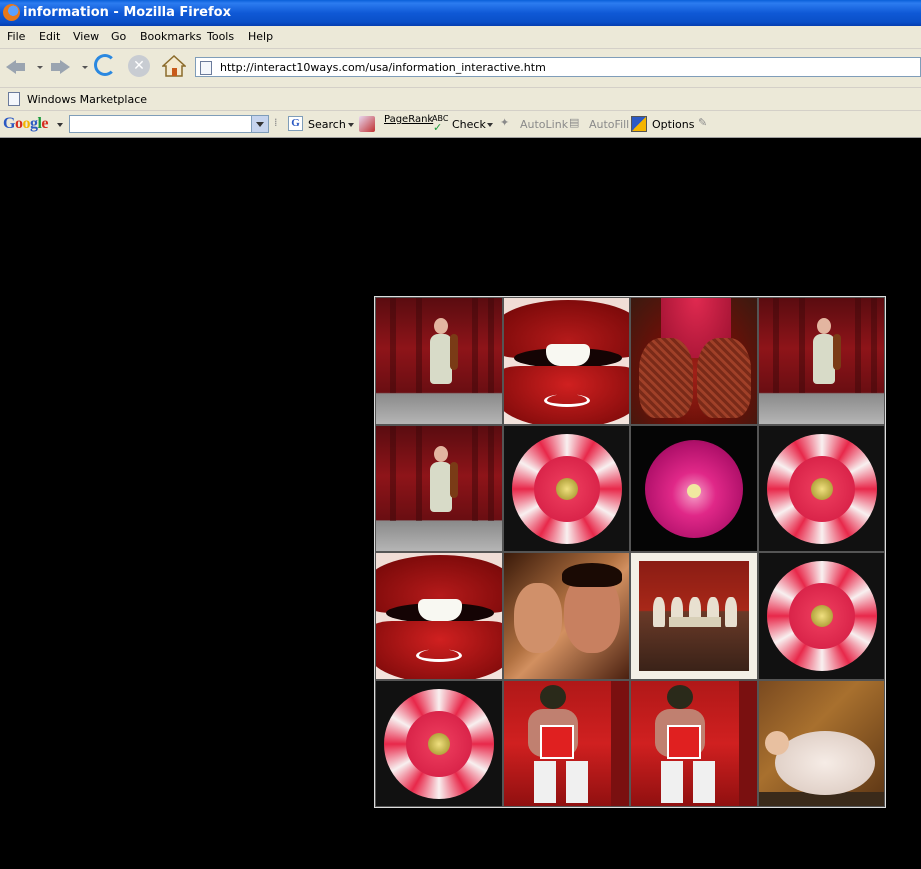 This screenshot has height=869, width=921. Describe the element at coordinates (469, 124) in the screenshot. I see `check-button: Check` at that location.